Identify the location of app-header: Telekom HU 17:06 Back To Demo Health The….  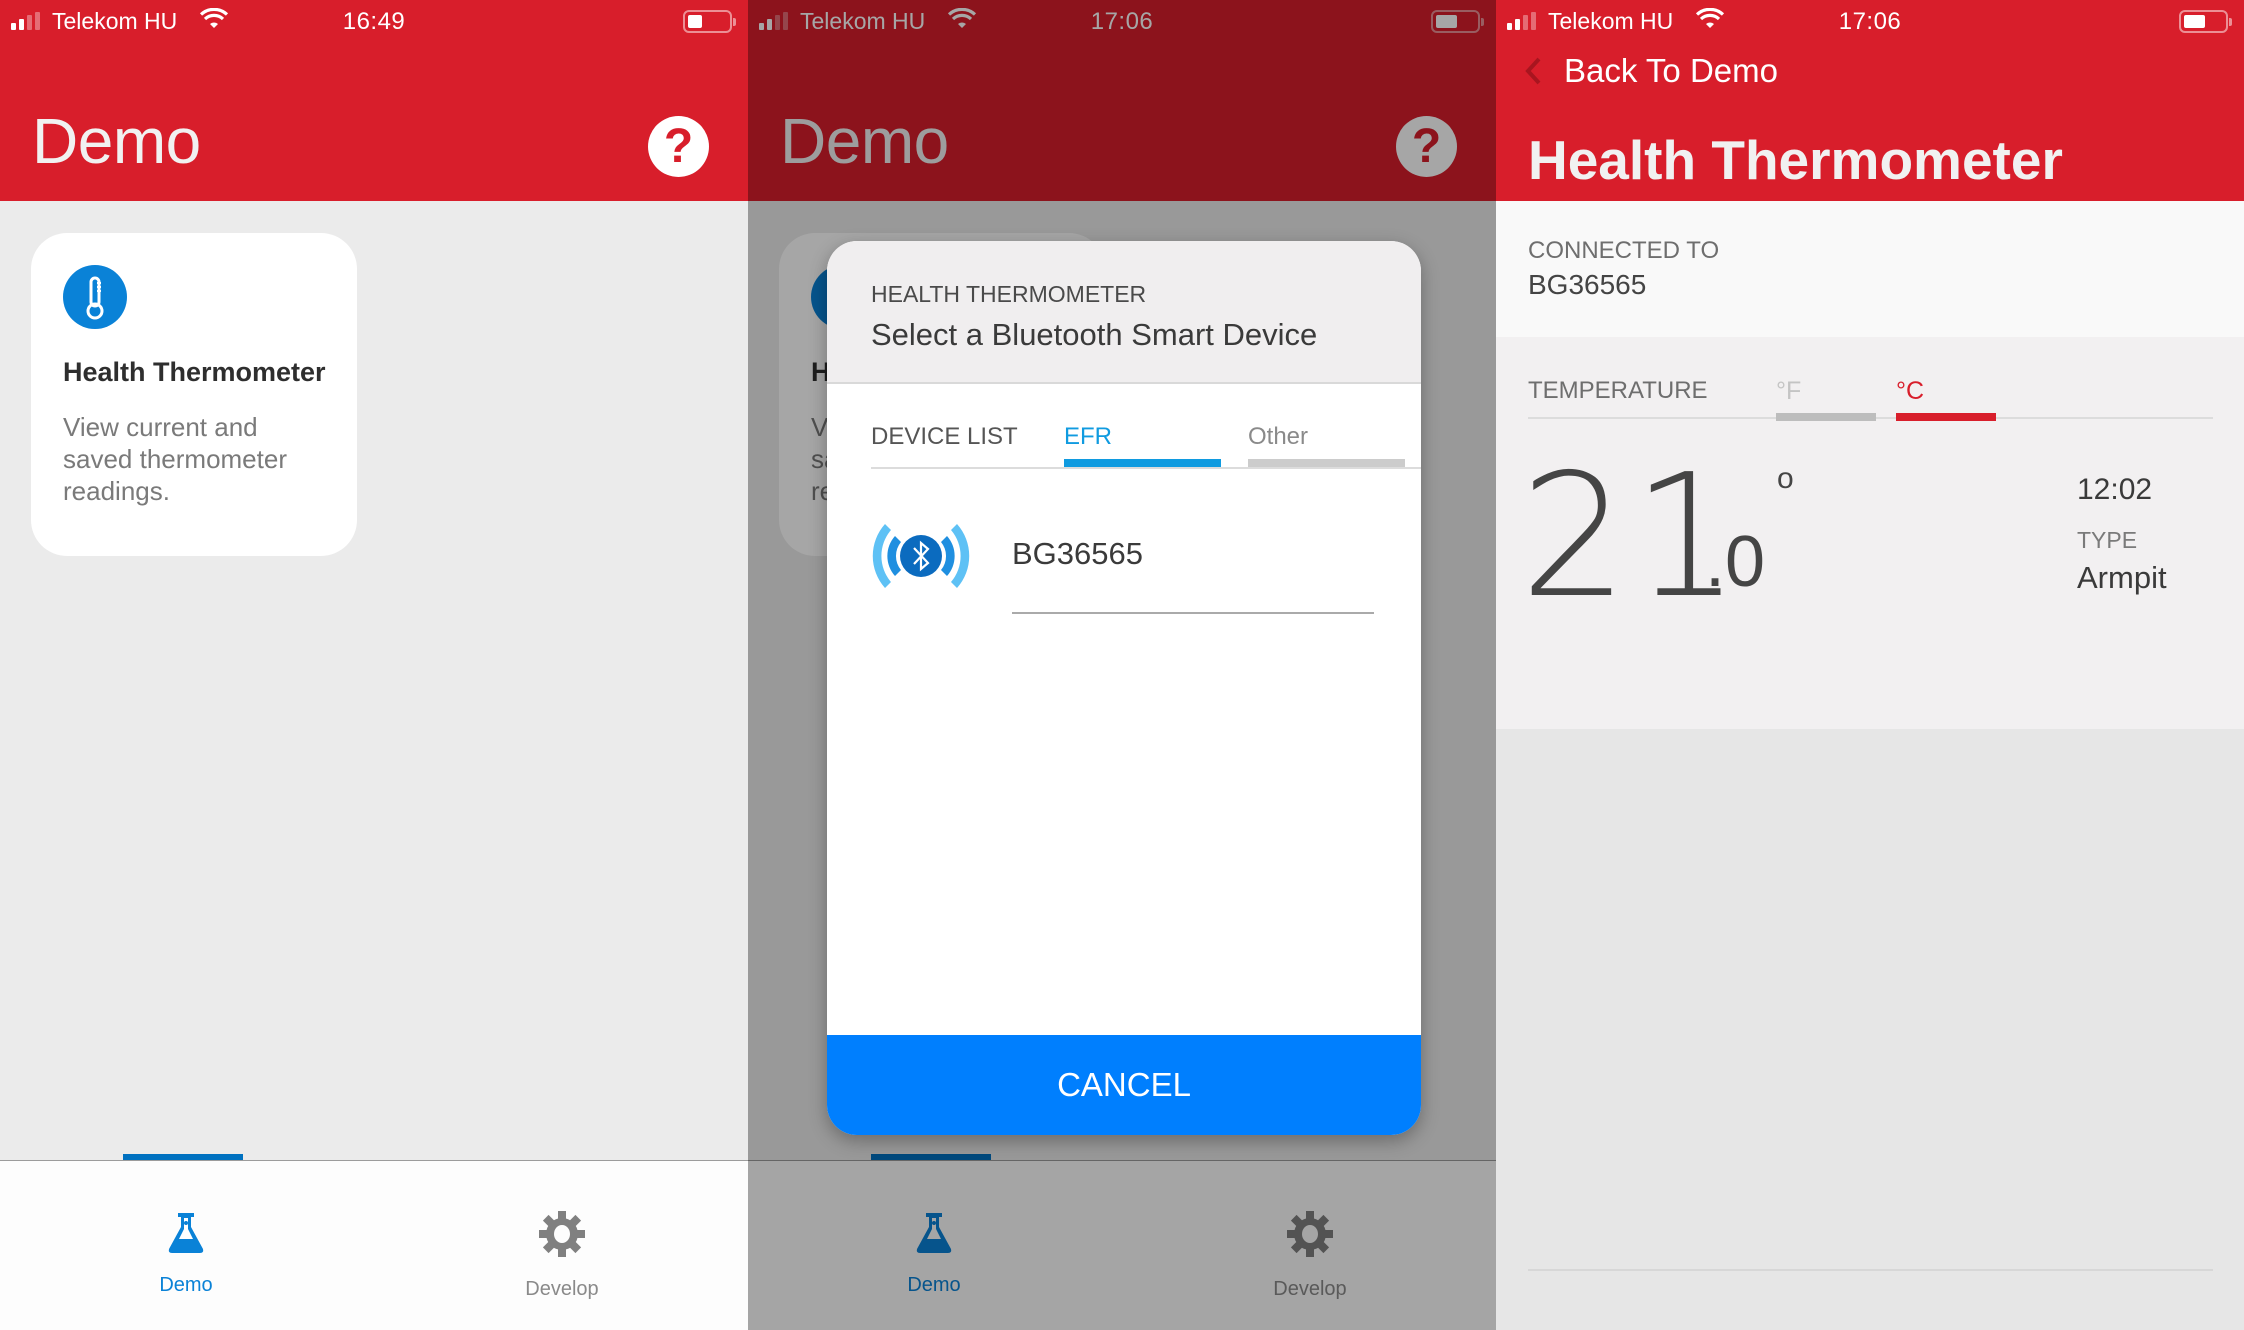
(1870, 100).